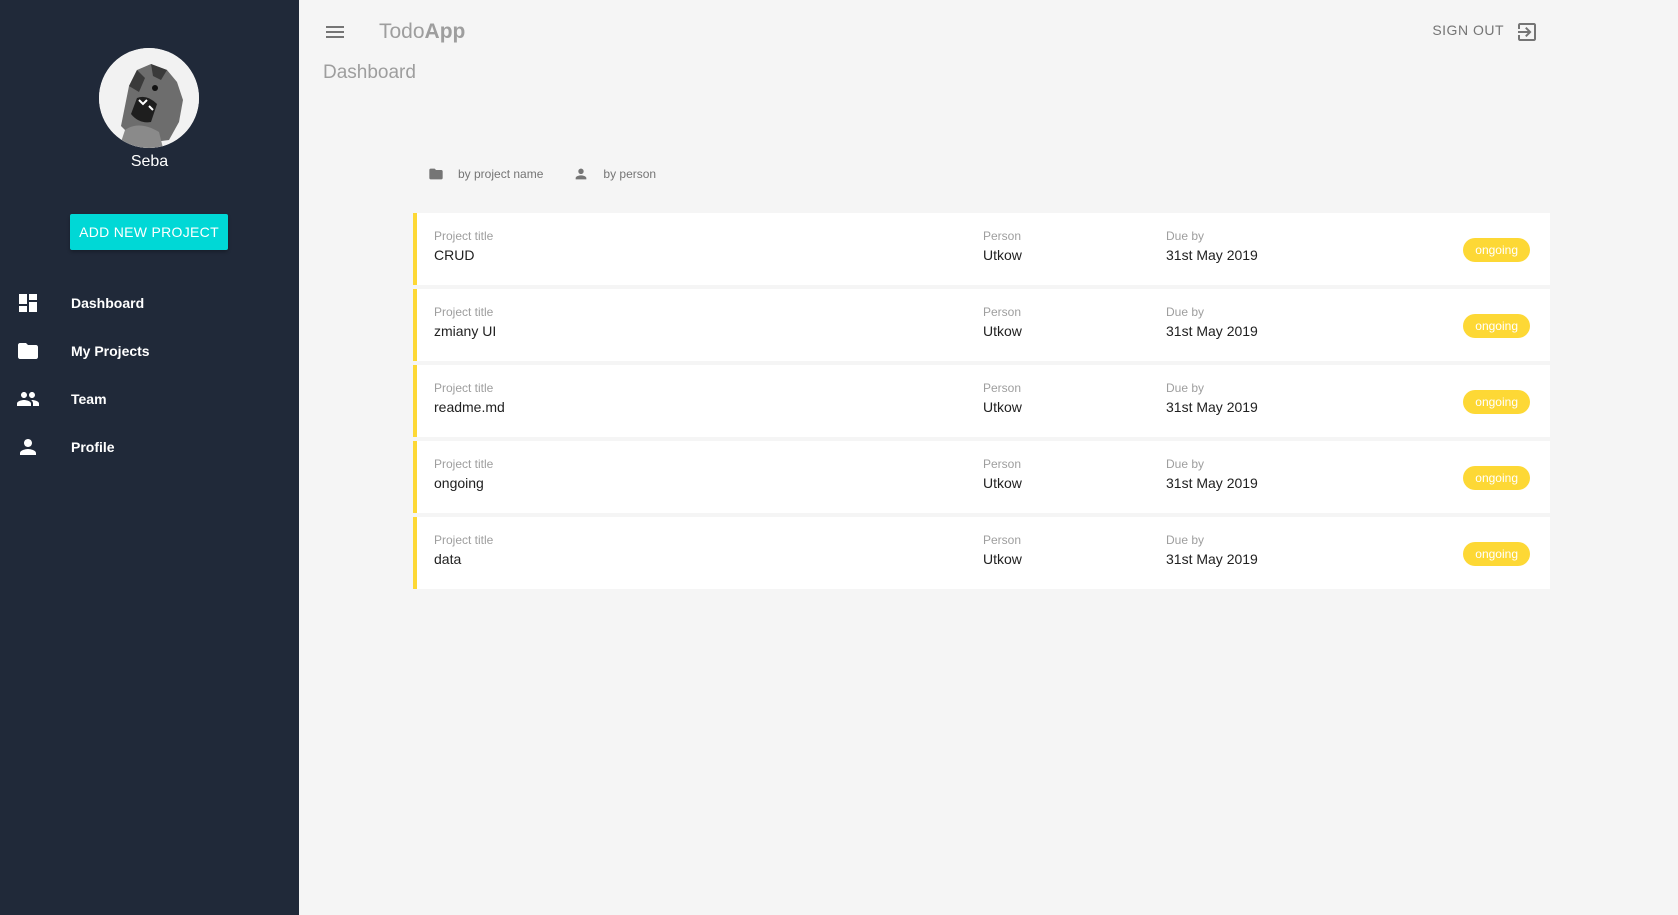  What do you see at coordinates (1468, 30) in the screenshot?
I see `sign-out-button: SIGN OUT` at bounding box center [1468, 30].